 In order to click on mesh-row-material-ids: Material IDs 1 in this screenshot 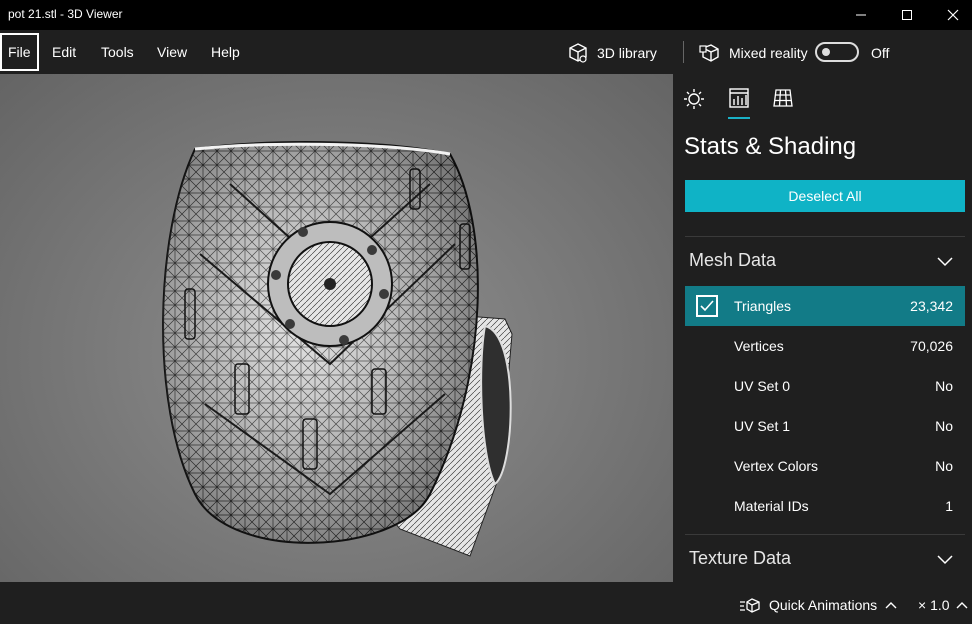, I will do `click(825, 506)`.